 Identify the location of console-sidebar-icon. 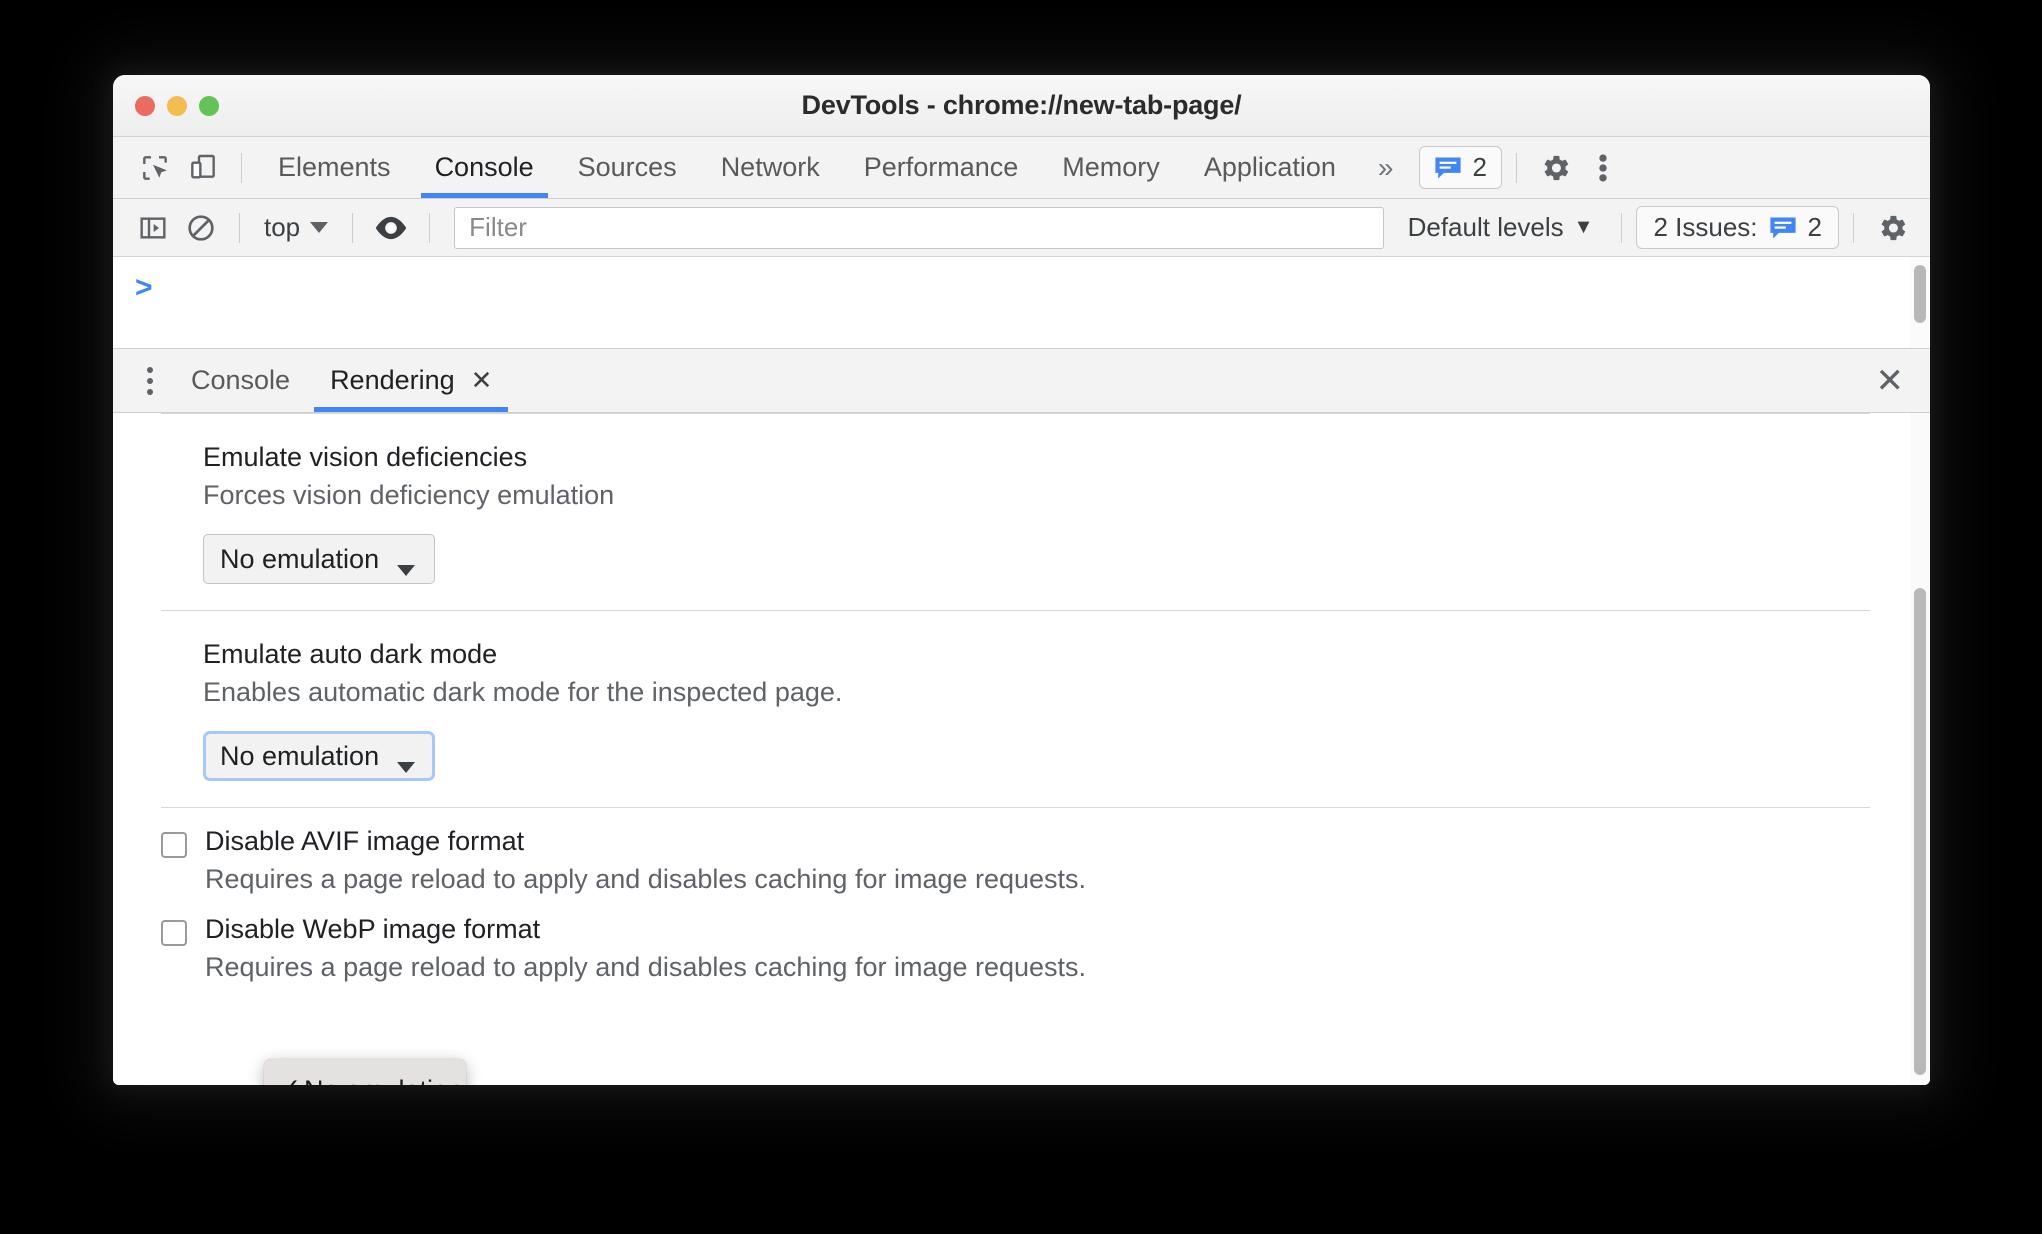
(153, 228).